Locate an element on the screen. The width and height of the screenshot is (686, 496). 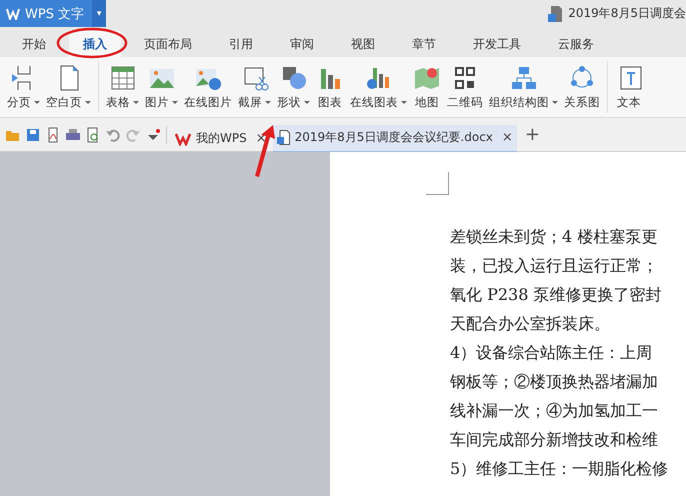
document-text-line: 4）设备综合站陈主任：上周 is located at coordinates (552, 353).